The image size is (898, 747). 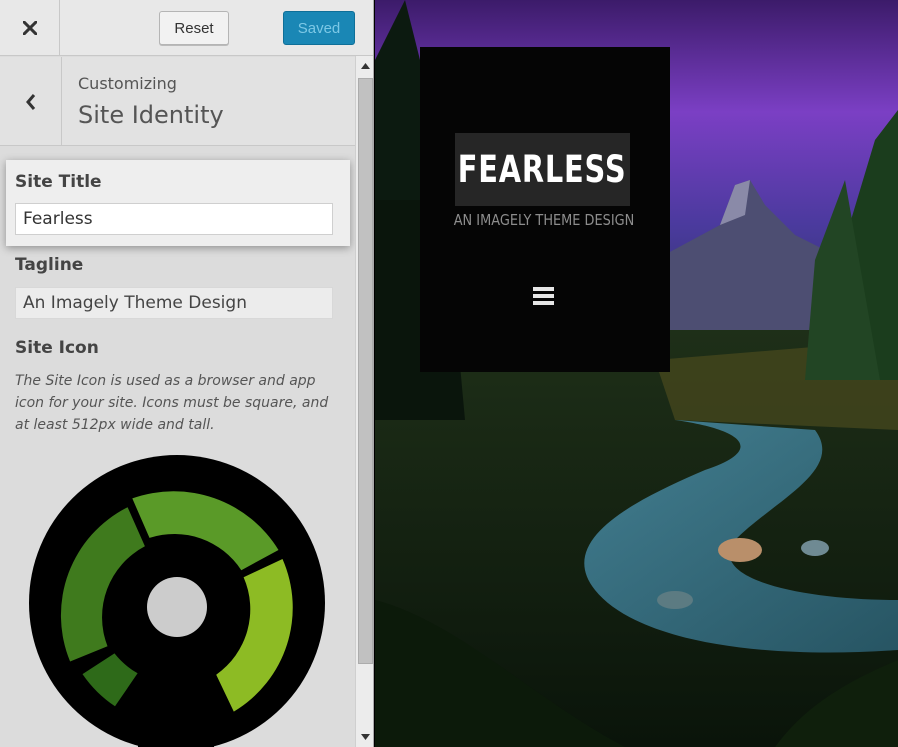 I want to click on chevron-left-icon, so click(x=30, y=101).